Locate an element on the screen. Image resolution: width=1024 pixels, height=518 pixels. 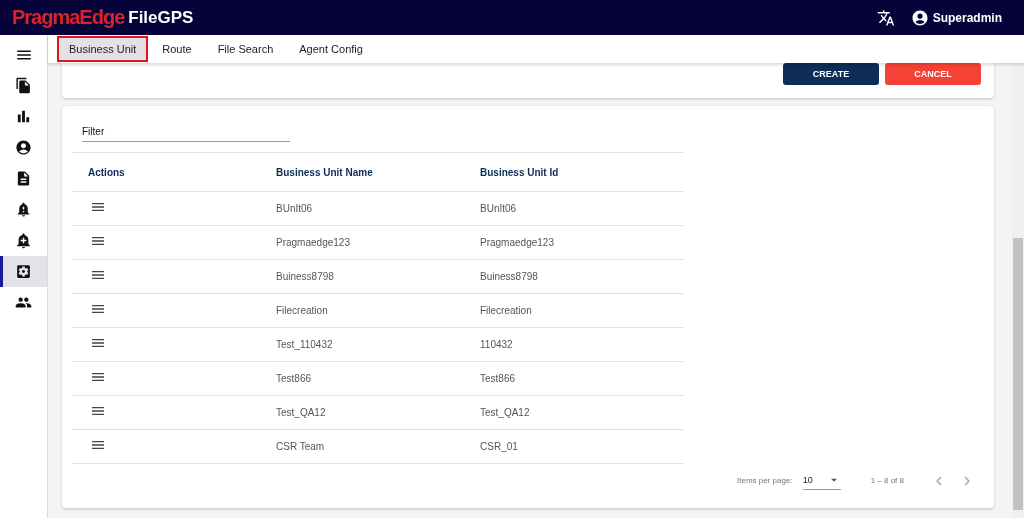
create-button: CREATE is located at coordinates (831, 74).